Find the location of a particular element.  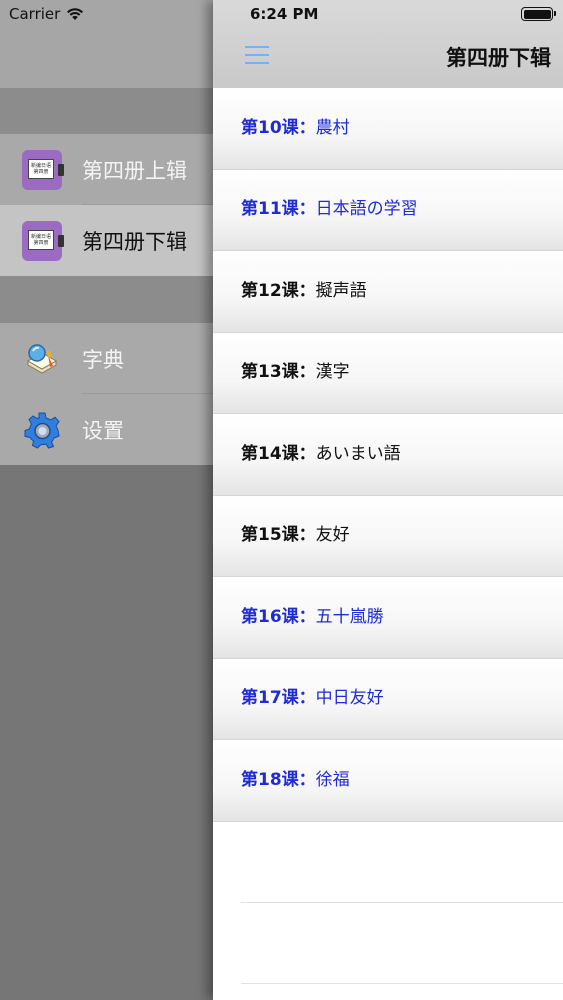

drawer-header: Carrier is located at coordinates (106, 44).